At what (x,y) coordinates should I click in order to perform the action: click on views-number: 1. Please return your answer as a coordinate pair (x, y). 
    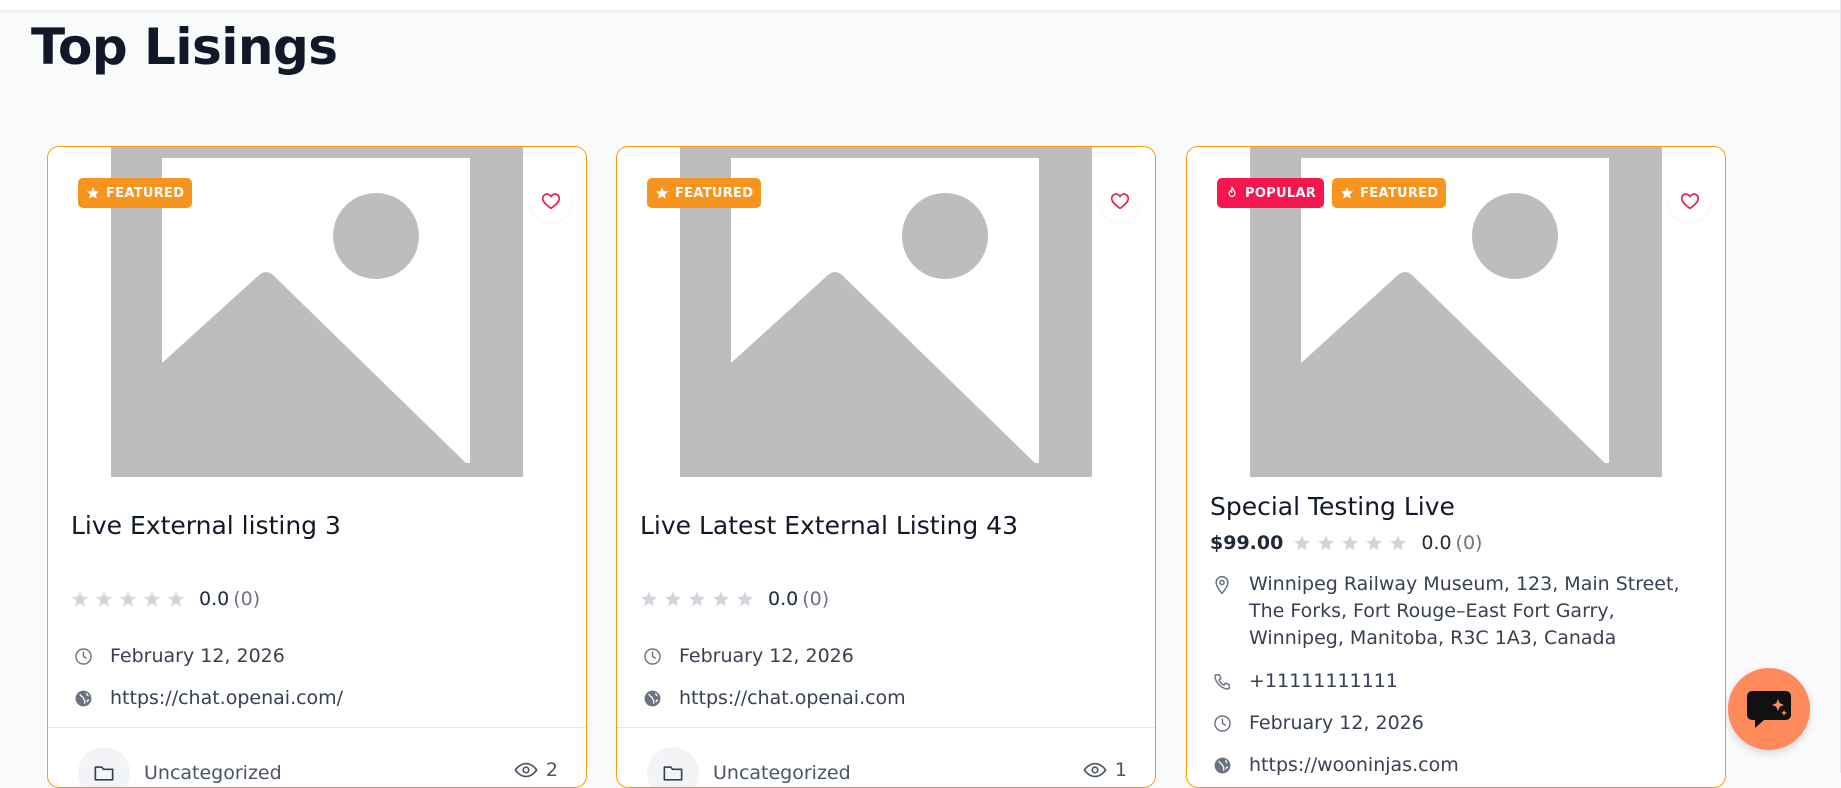
    Looking at the image, I should click on (1120, 770).